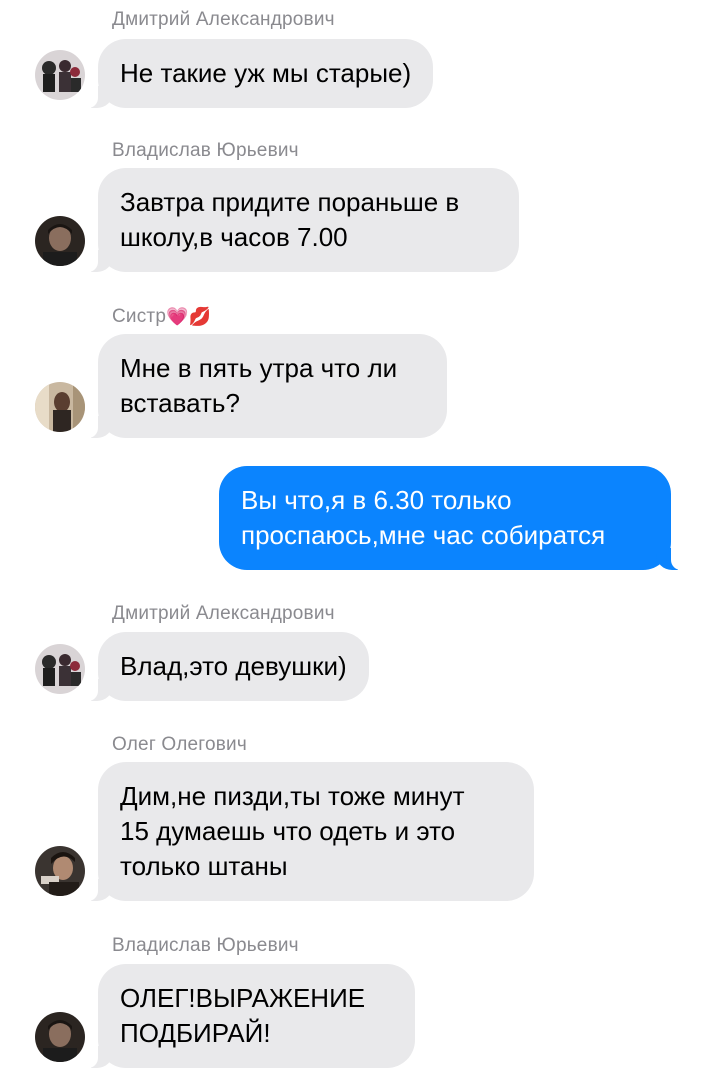 The height and width of the screenshot is (1080, 720). I want to click on message-bubble: Не такие уж мы старые), so click(259, 73).